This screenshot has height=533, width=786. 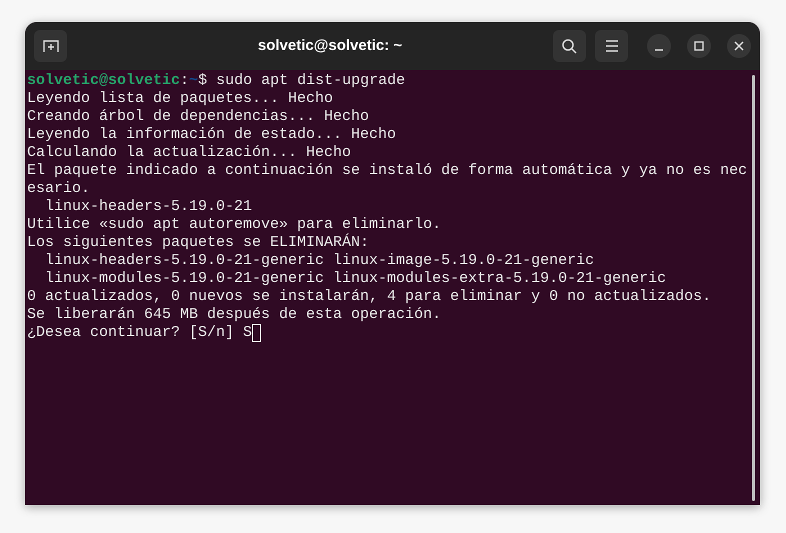 I want to click on output-line: esario., so click(x=58, y=189).